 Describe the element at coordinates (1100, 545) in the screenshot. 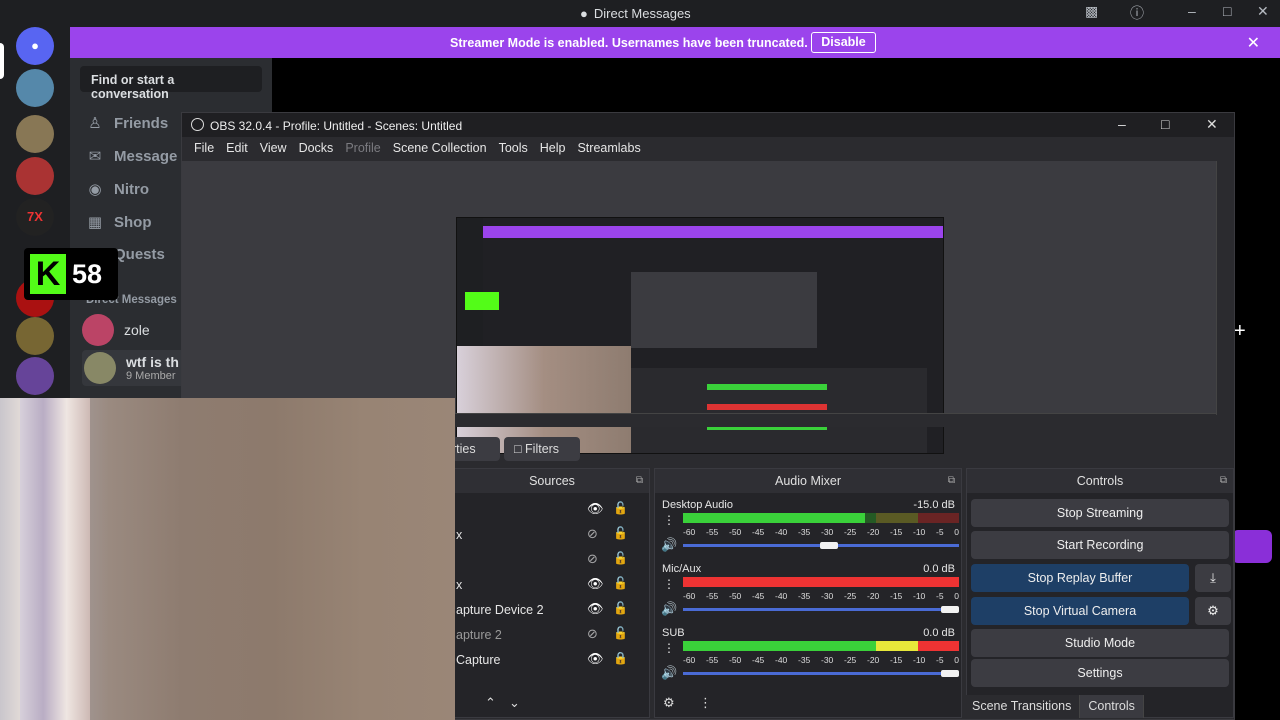

I see `start-recording-button: Start Recording` at that location.